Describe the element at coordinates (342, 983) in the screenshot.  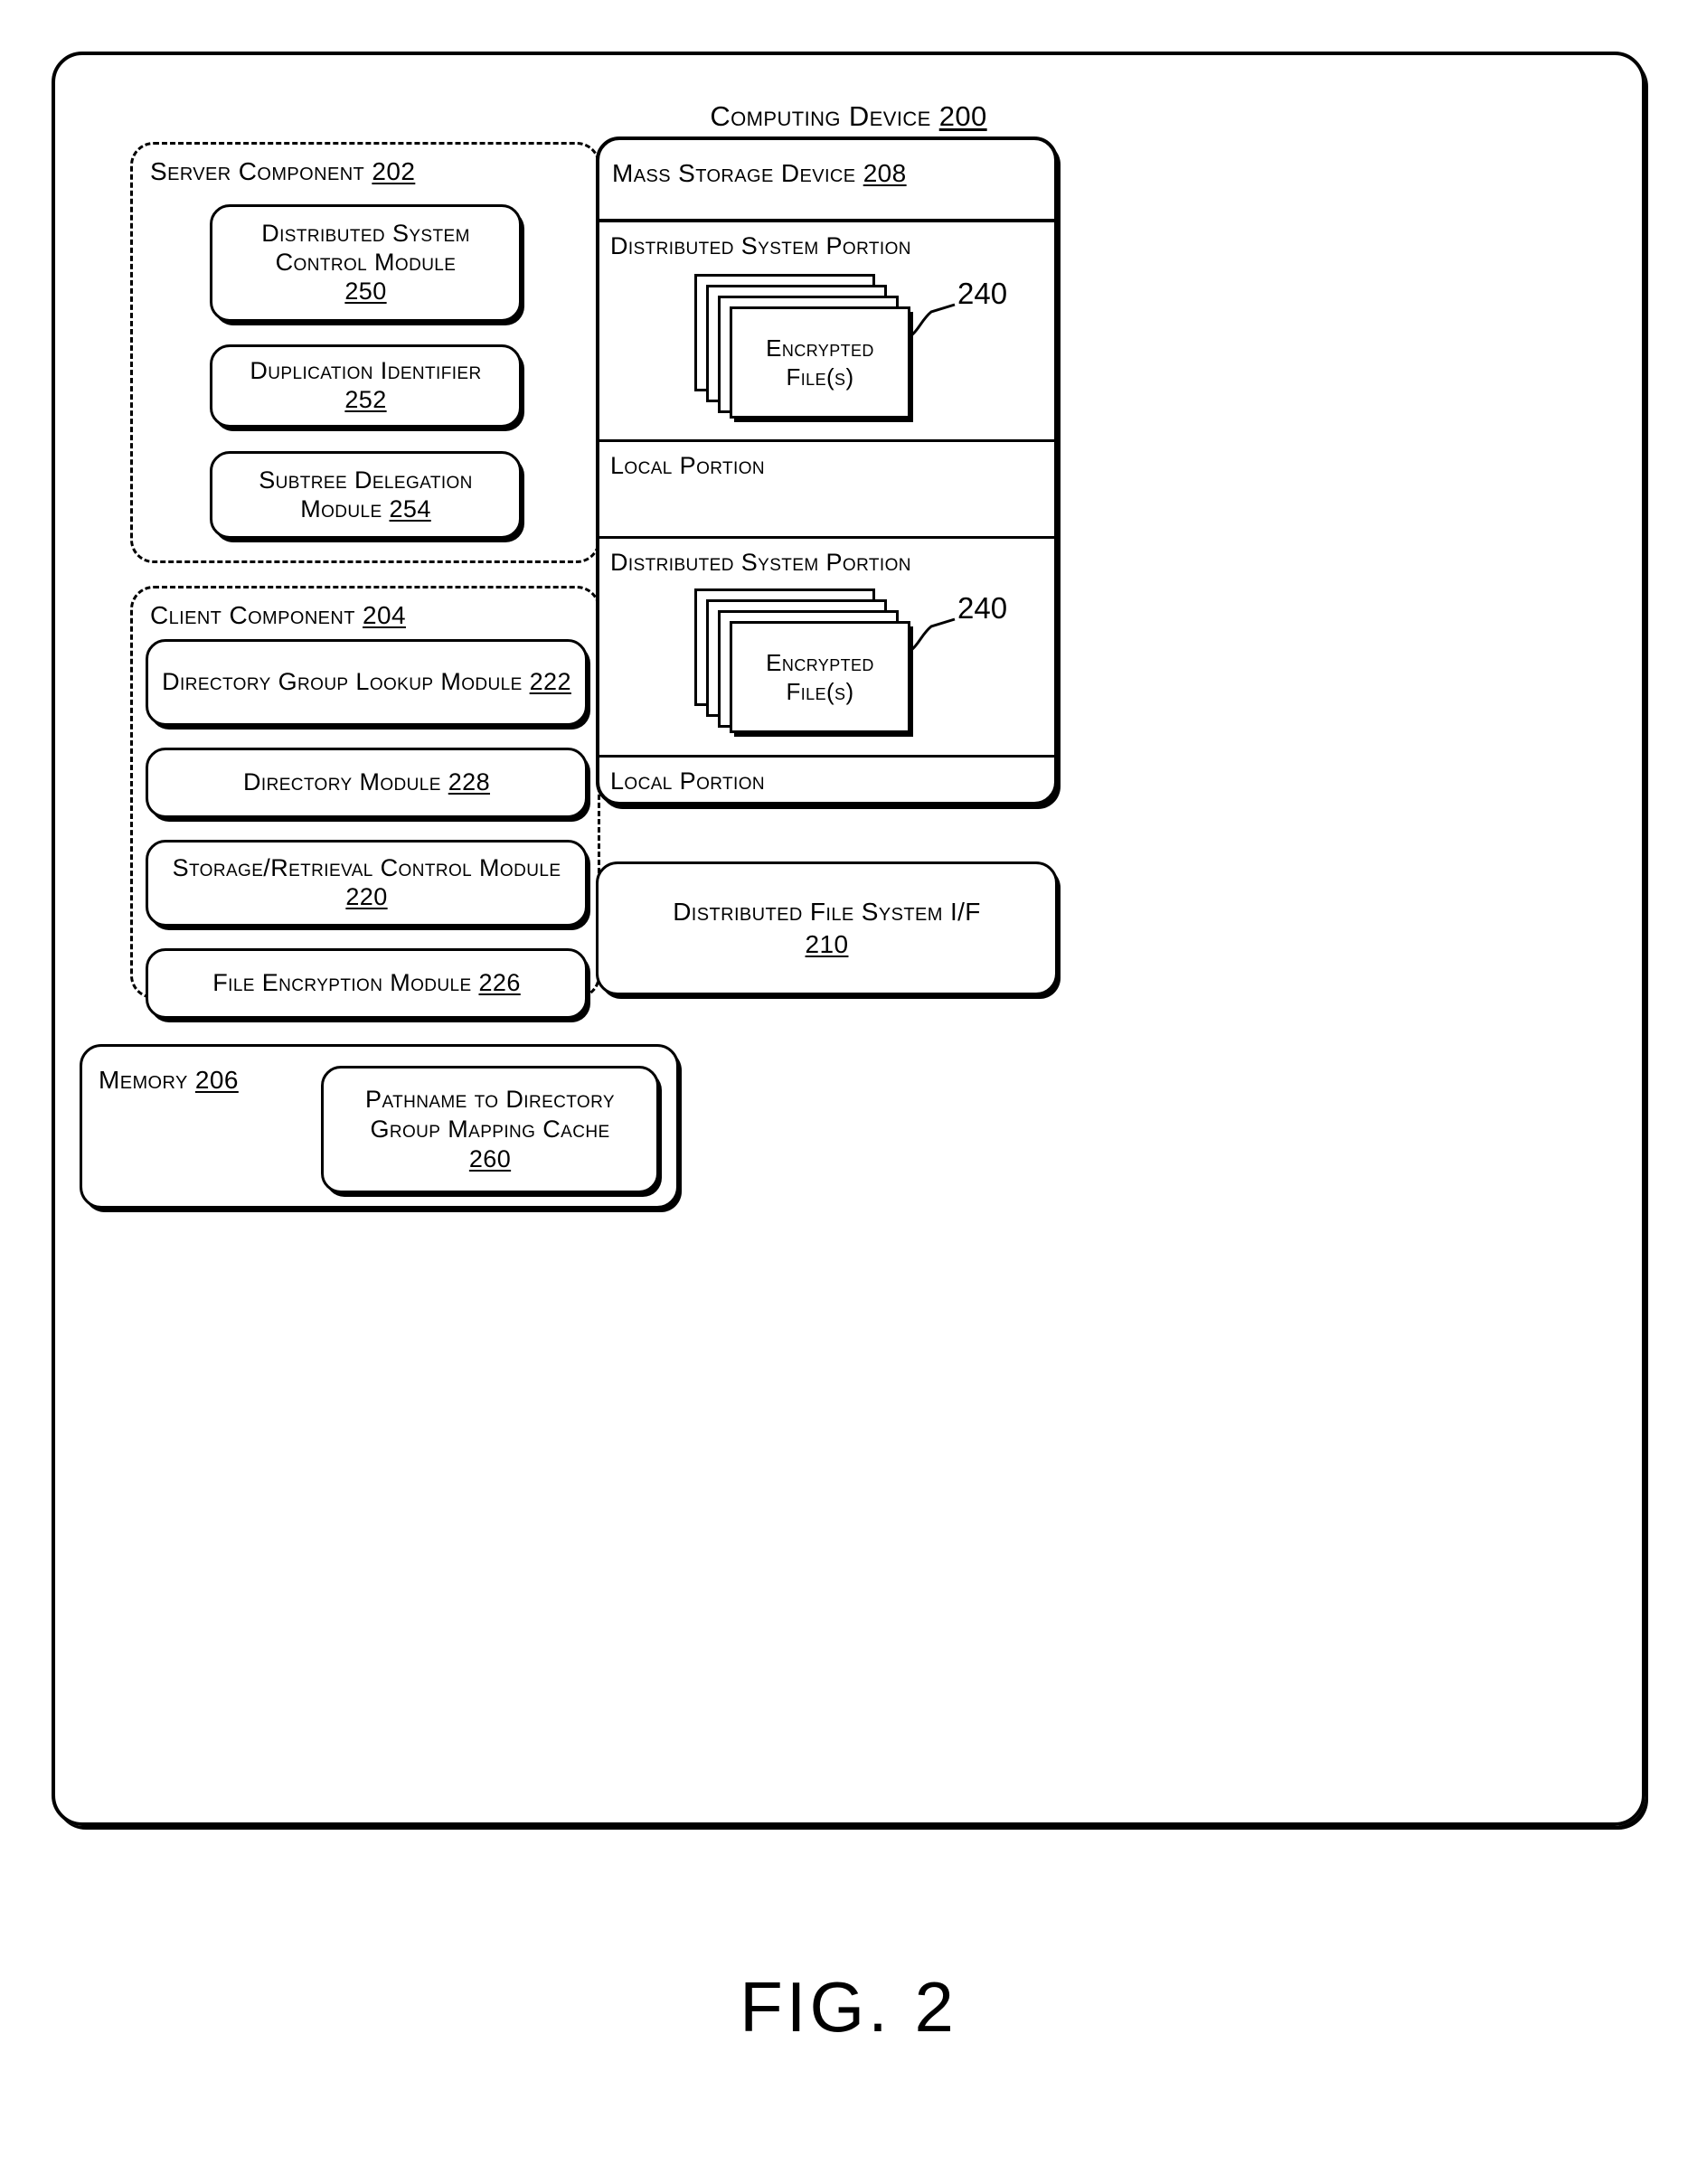
I see `module-226-text: File Encryption Module` at that location.